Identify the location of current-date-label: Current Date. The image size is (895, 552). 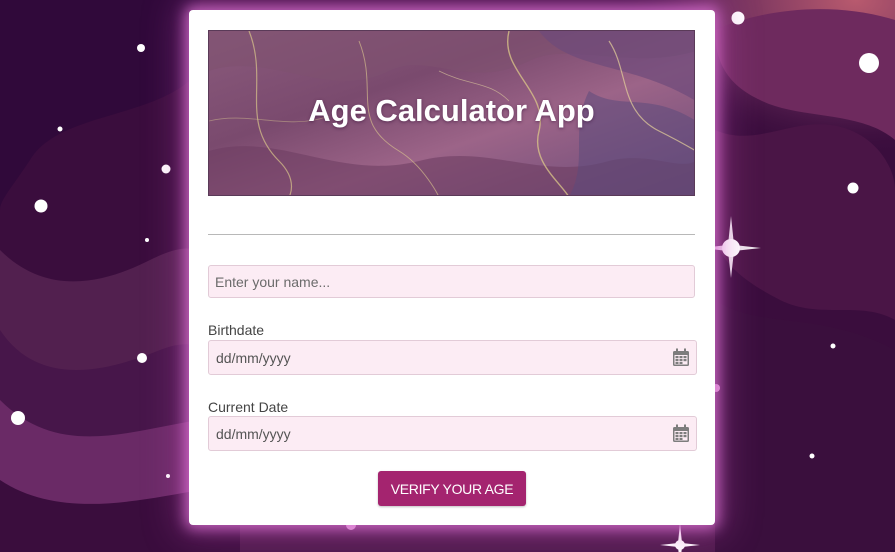
(248, 407).